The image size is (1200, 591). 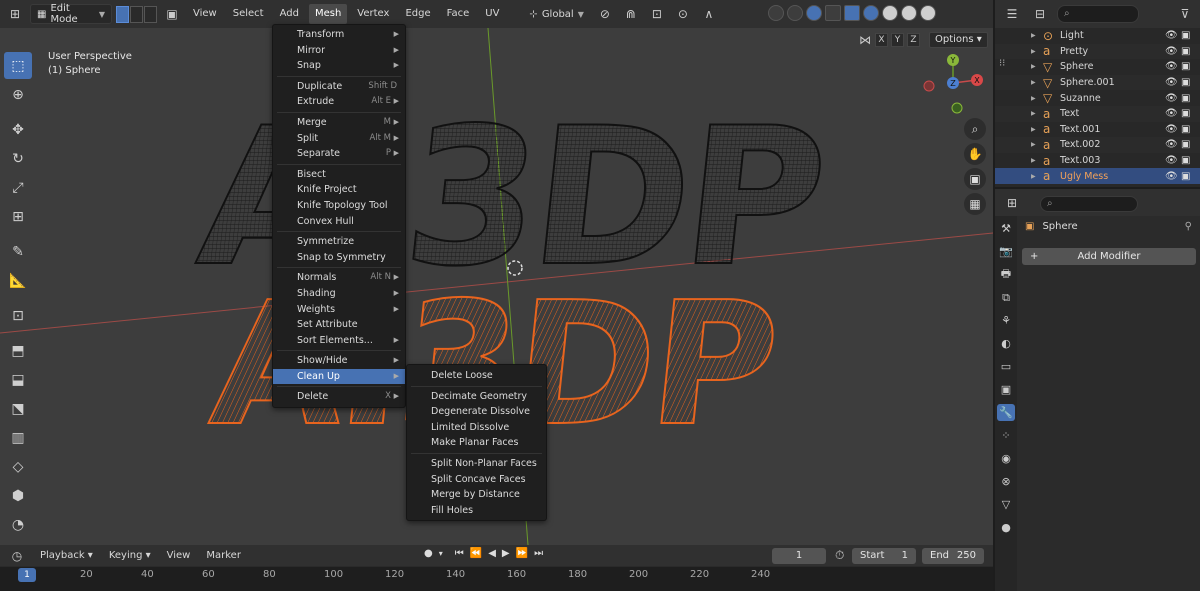 I want to click on outliner-editor-icon: ☰, so click(x=1012, y=14).